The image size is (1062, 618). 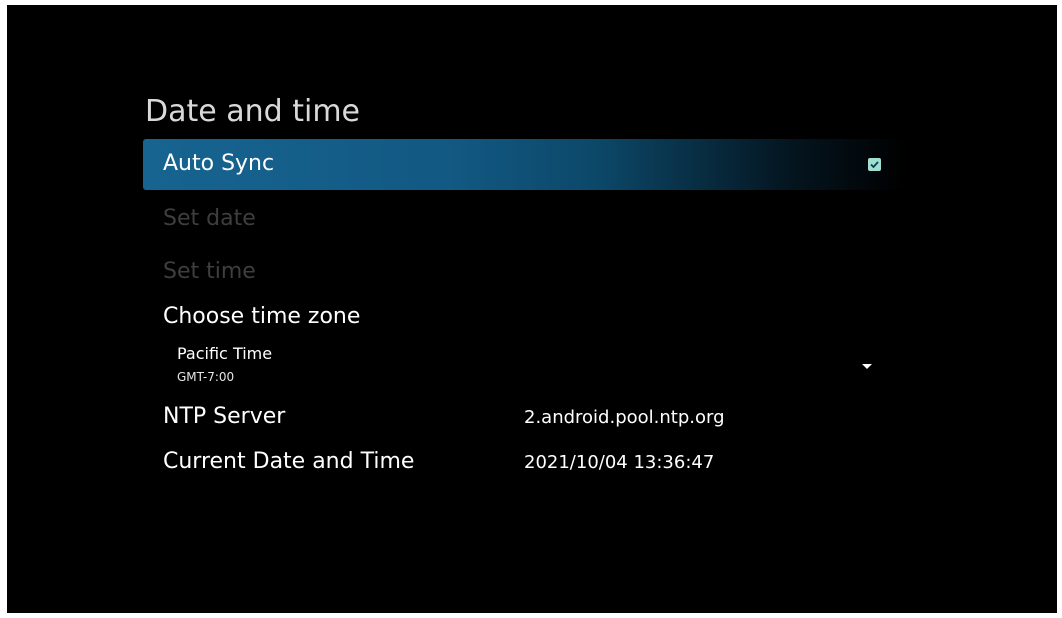 I want to click on time-zone-offset: GMT-7:00, so click(x=206, y=377).